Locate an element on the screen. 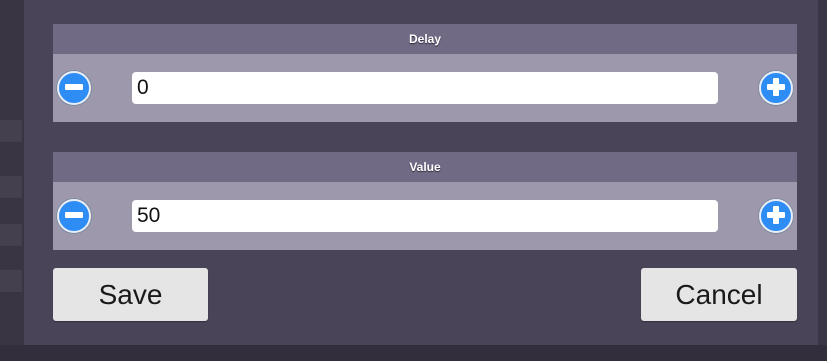 The image size is (827, 361). value-input is located at coordinates (425, 216).